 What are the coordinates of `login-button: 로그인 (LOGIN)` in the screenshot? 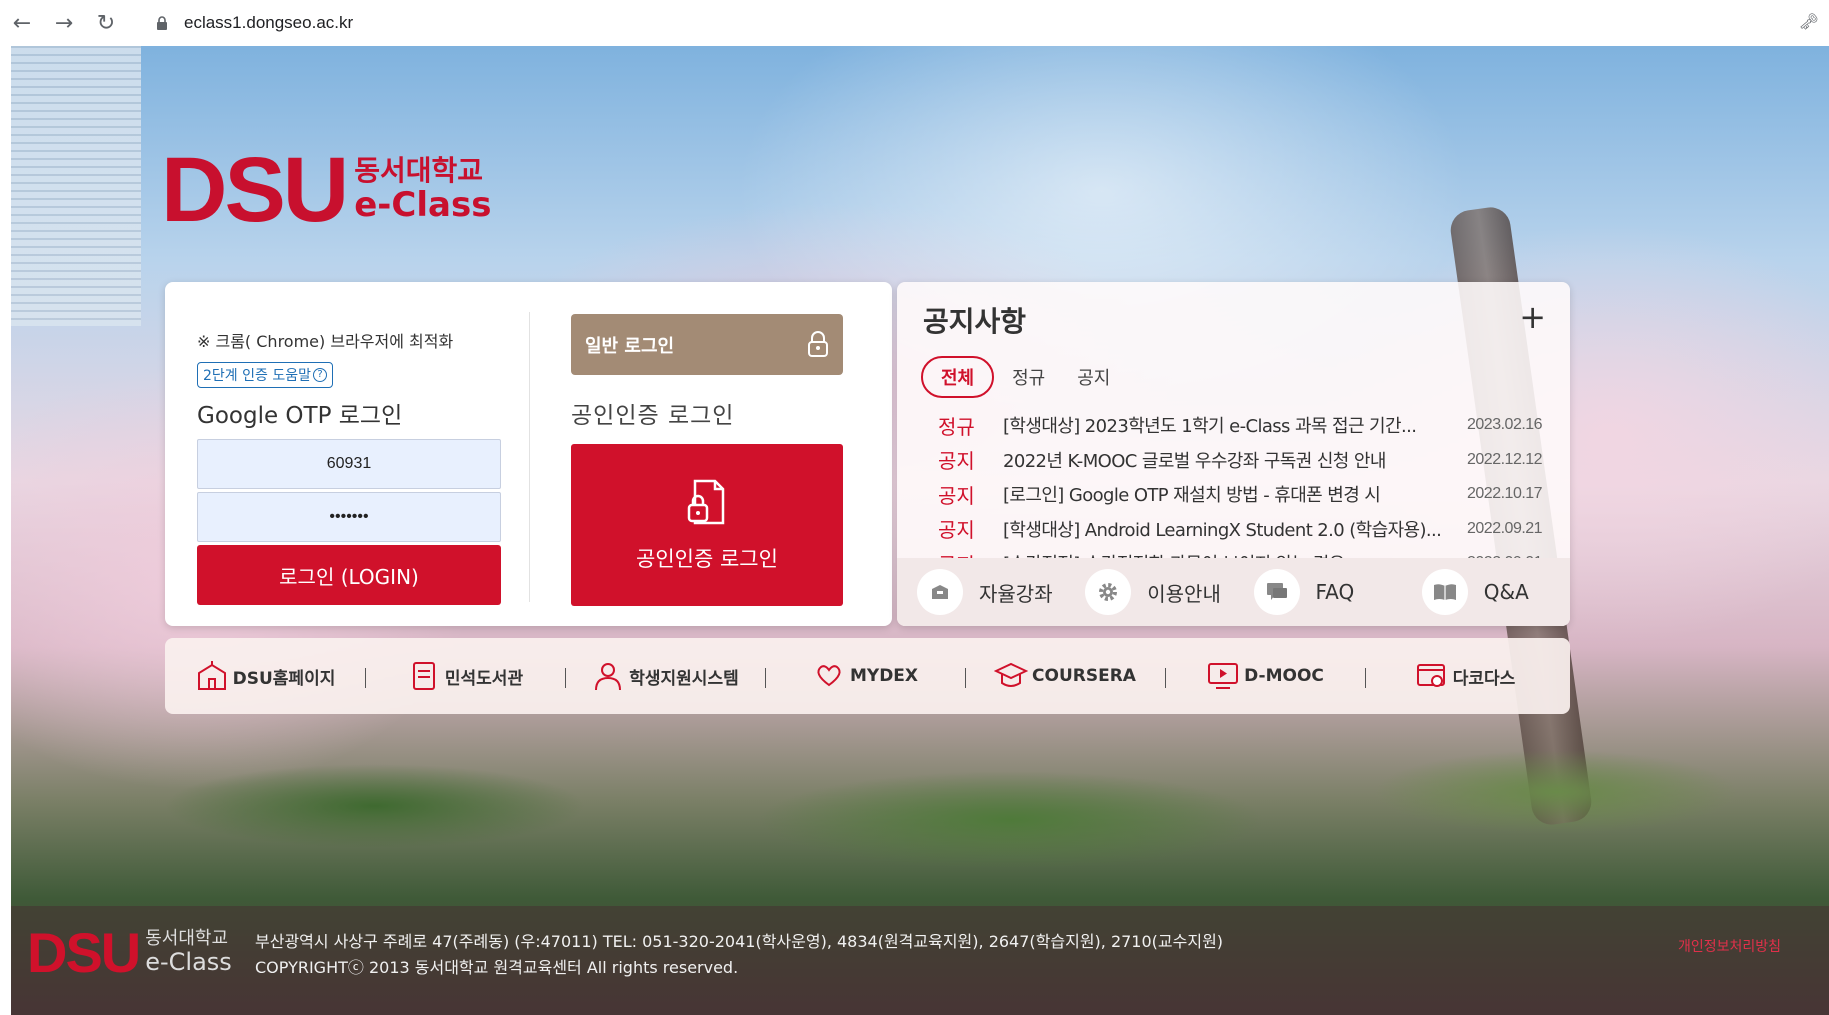 It's located at (349, 575).